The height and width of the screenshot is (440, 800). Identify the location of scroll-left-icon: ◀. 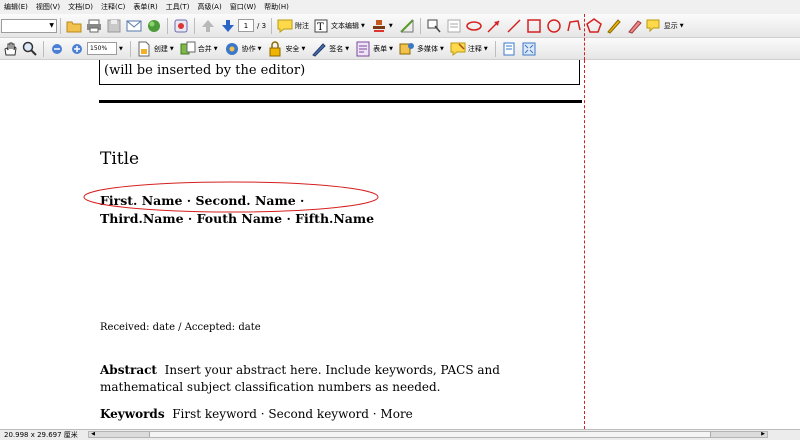
(93, 434).